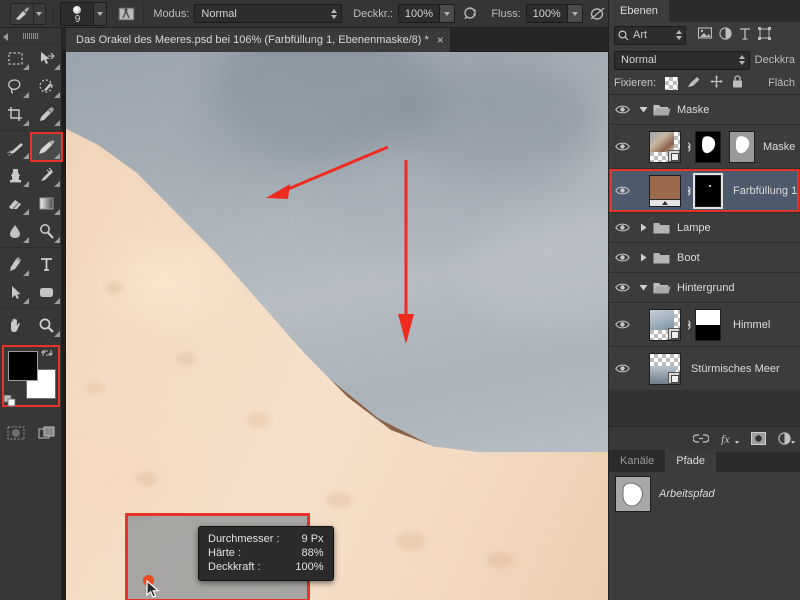  Describe the element at coordinates (665, 190) in the screenshot. I see `fill-layer-thumbnail` at that location.